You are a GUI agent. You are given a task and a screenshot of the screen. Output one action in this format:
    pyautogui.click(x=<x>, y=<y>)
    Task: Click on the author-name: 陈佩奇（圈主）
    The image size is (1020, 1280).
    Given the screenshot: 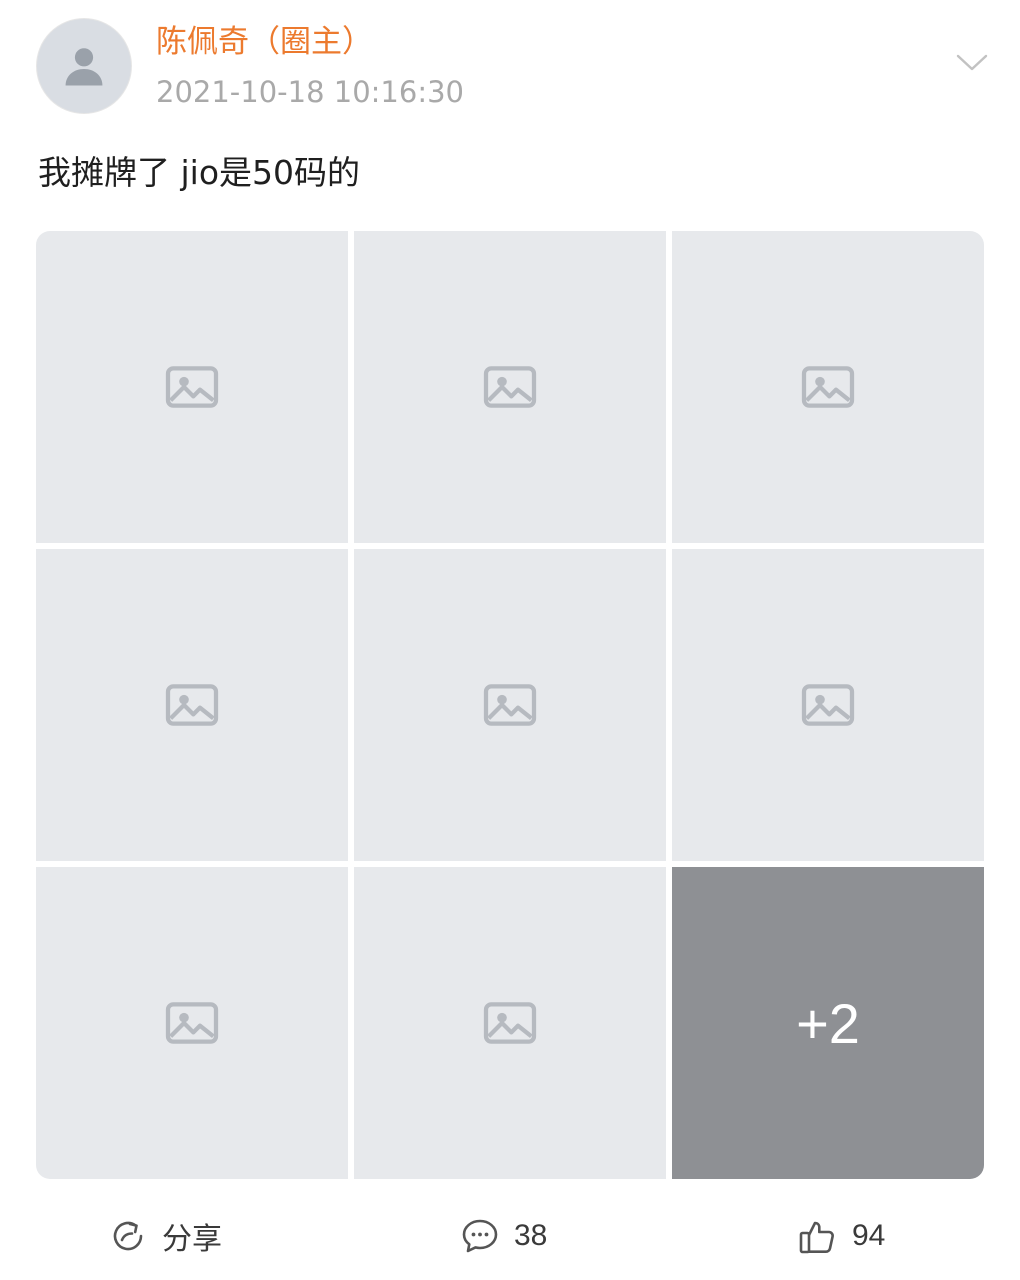 What is the action you would take?
    pyautogui.click(x=264, y=42)
    